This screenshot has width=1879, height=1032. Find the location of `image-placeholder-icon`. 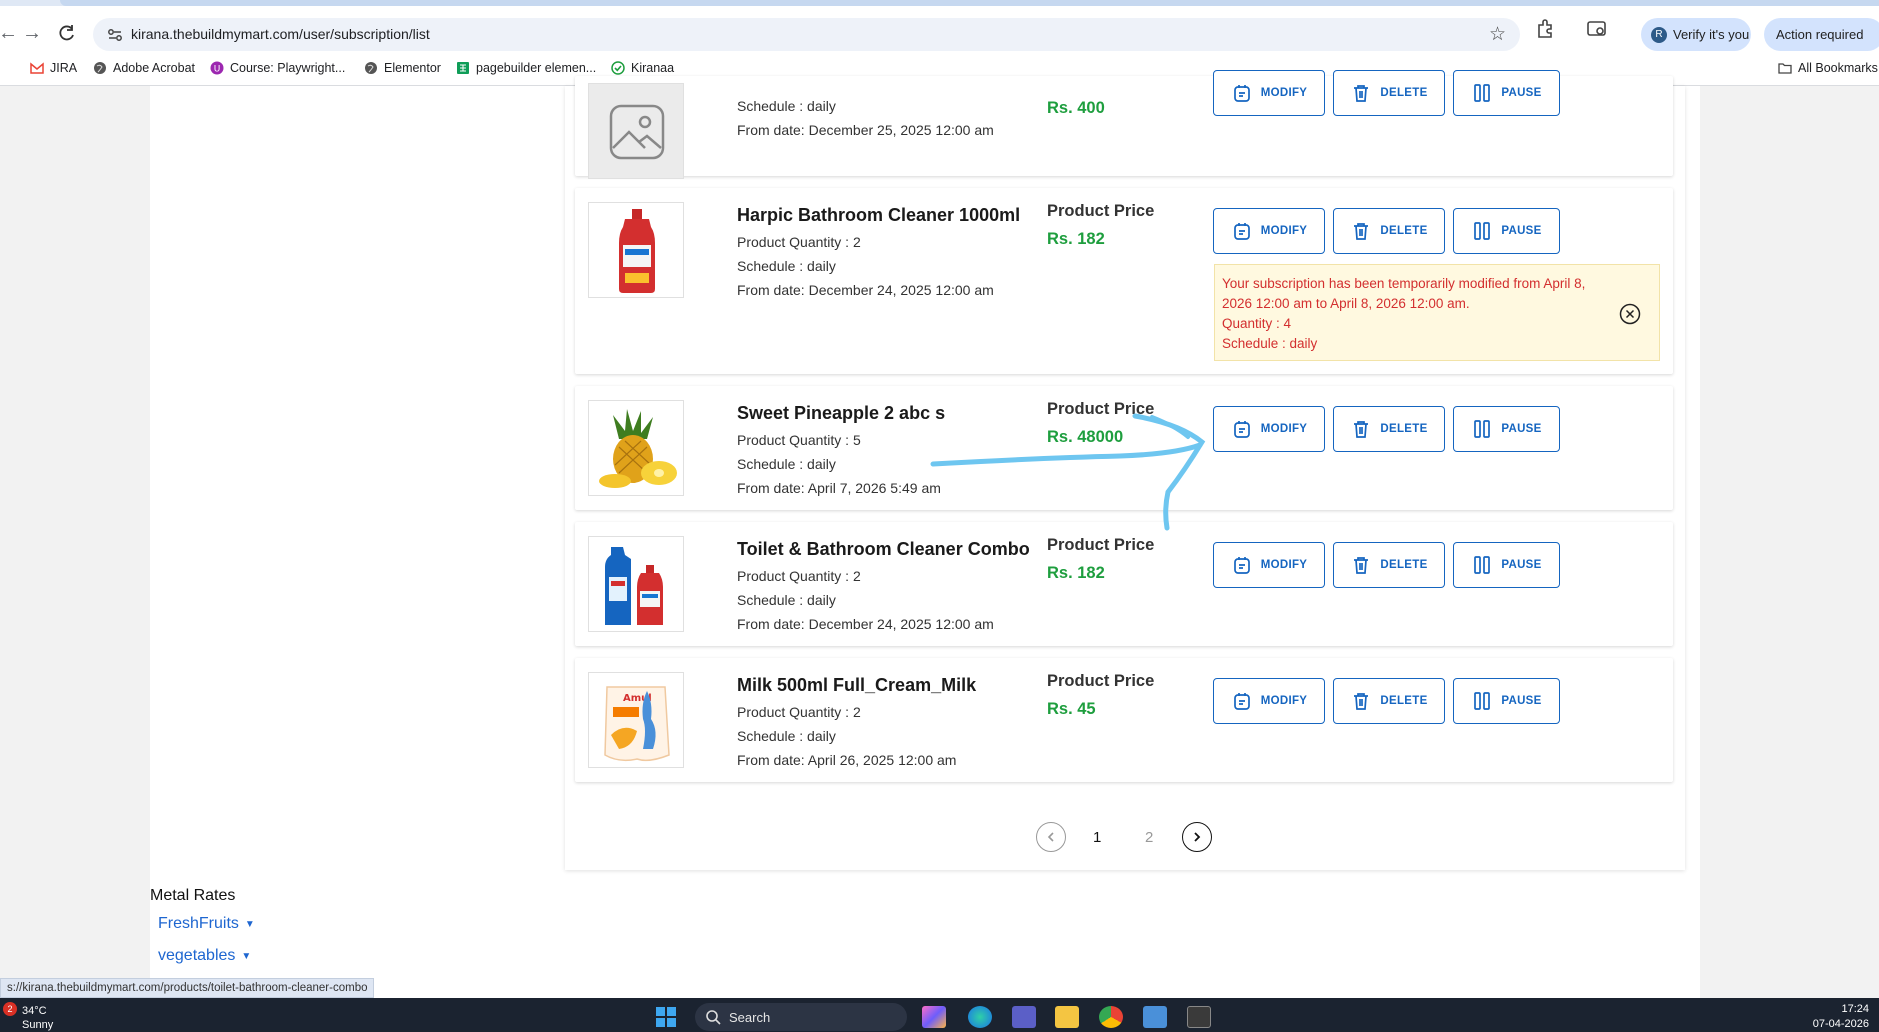

image-placeholder-icon is located at coordinates (637, 132).